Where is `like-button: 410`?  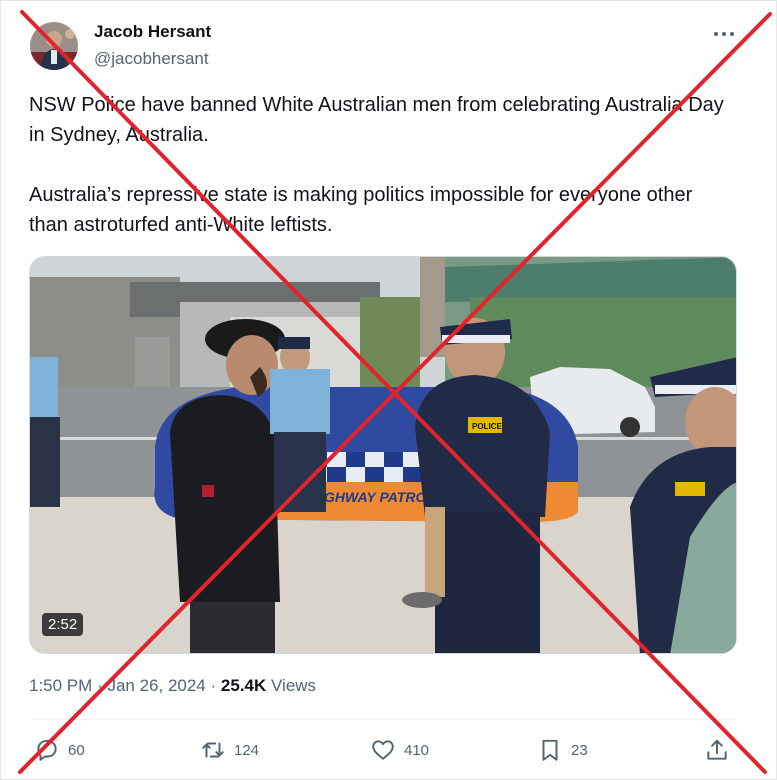
like-button: 410 is located at coordinates (399, 750).